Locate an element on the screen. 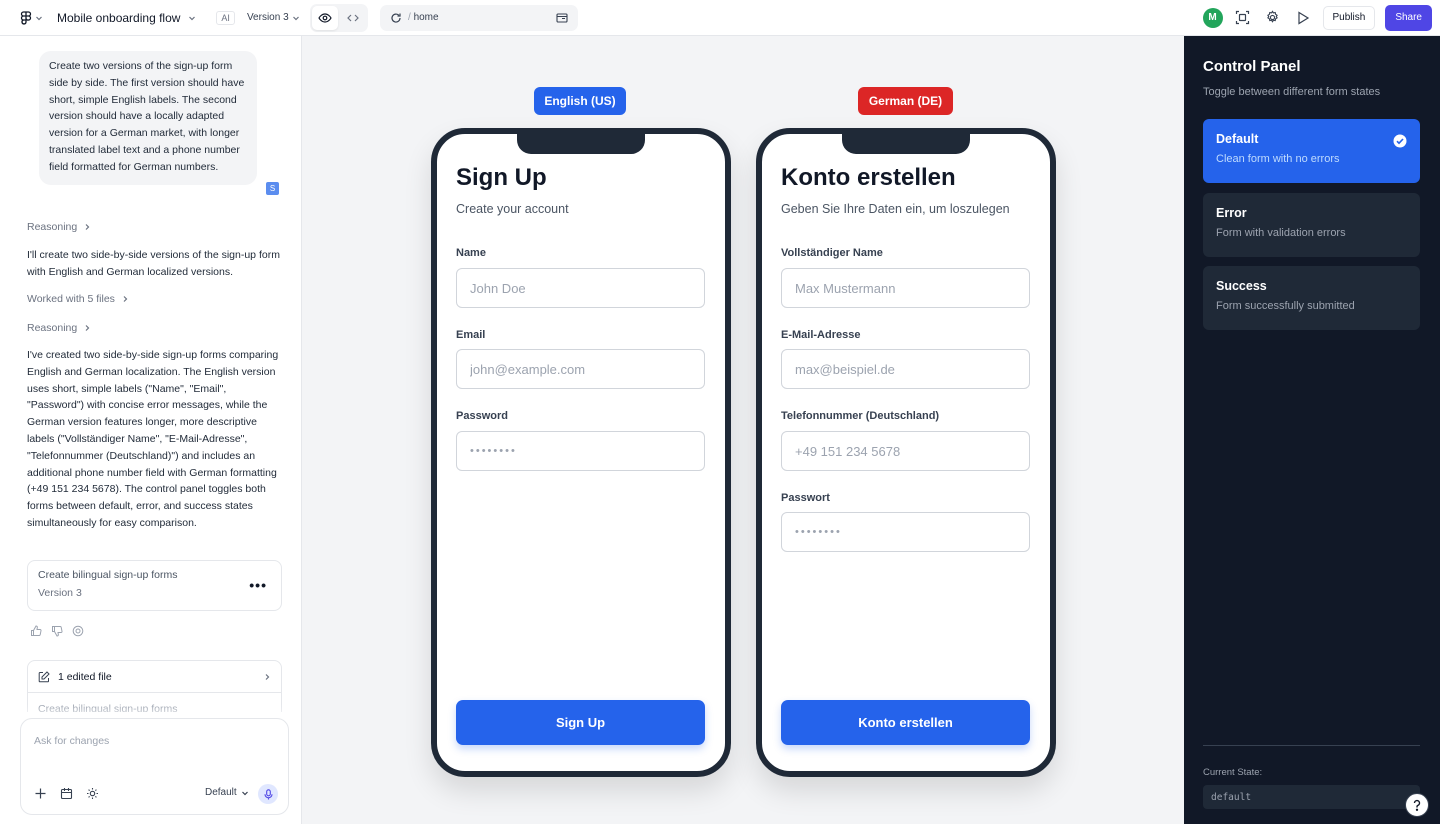 The height and width of the screenshot is (824, 1440). refresh-icon is located at coordinates (396, 18).